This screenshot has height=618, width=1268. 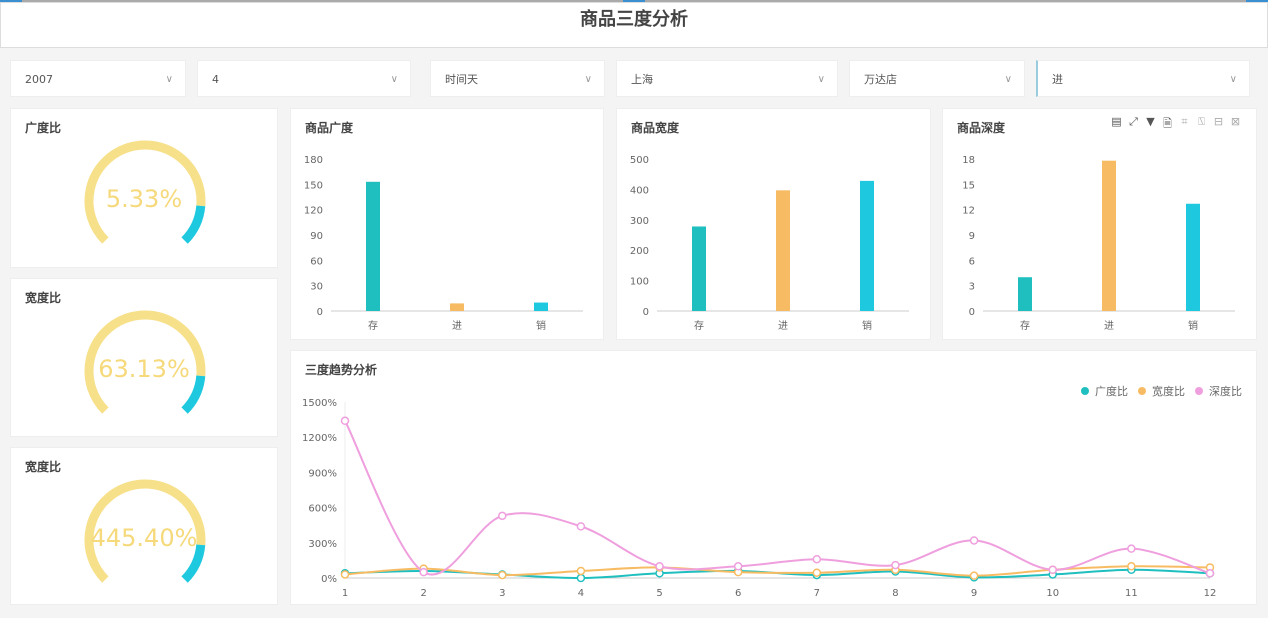 I want to click on type-select: 进 ∨, so click(x=1143, y=78).